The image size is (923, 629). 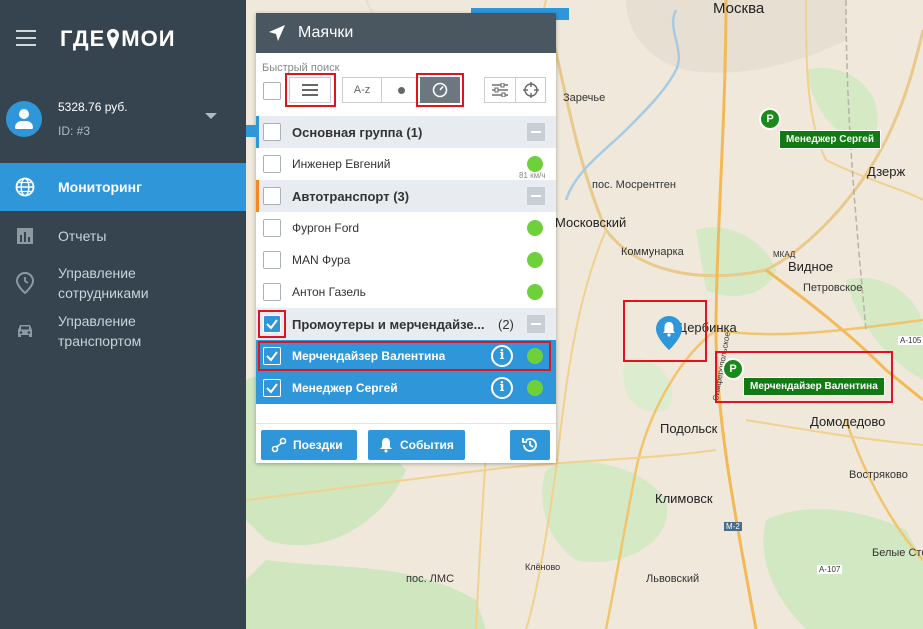 I want to click on marker-label: Менеджер Сергей, so click(x=830, y=139).